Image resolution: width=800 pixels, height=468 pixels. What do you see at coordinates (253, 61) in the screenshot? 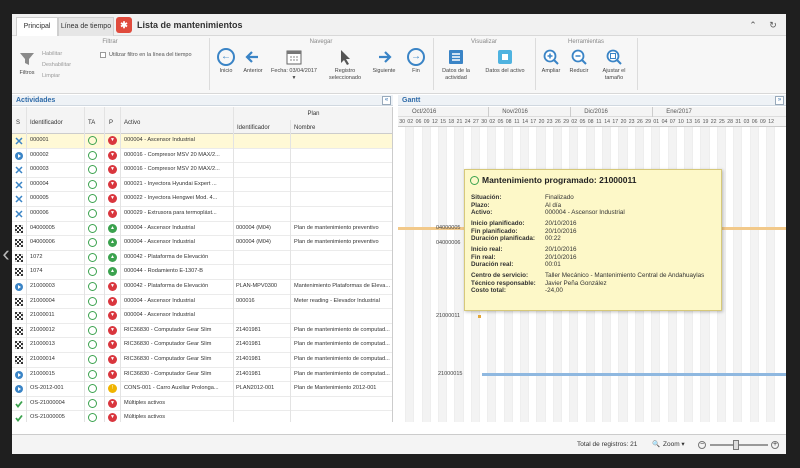
I see `previous-button: Anterior` at bounding box center [253, 61].